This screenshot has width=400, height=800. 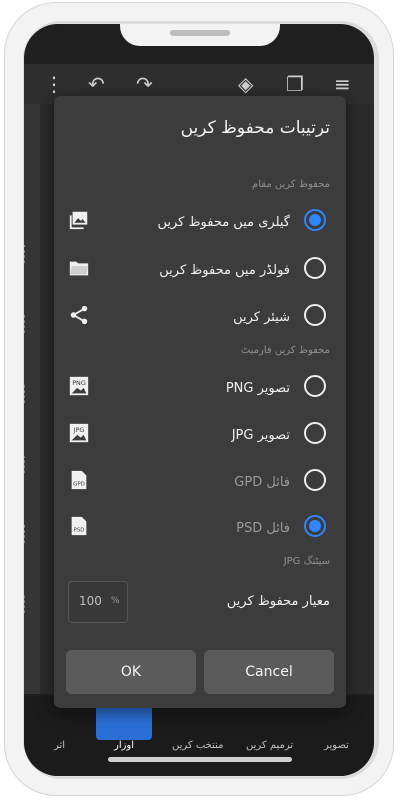 What do you see at coordinates (79, 526) in the screenshot?
I see `psd-file-icon: PSD` at bounding box center [79, 526].